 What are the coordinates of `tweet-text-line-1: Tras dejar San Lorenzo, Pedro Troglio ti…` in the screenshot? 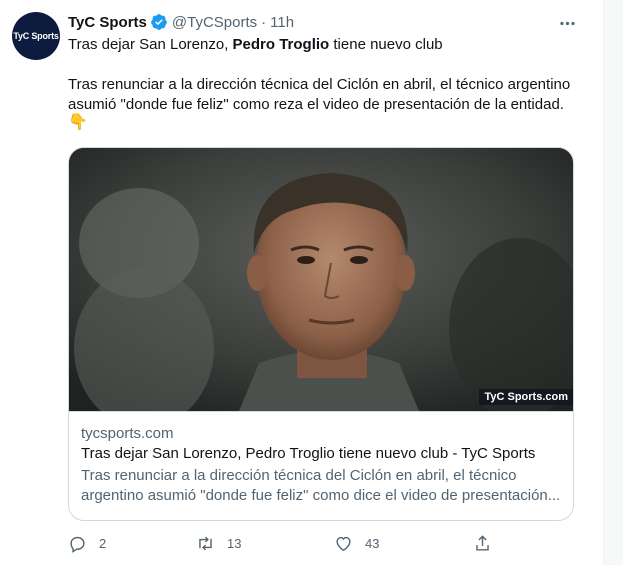 It's located at (328, 45).